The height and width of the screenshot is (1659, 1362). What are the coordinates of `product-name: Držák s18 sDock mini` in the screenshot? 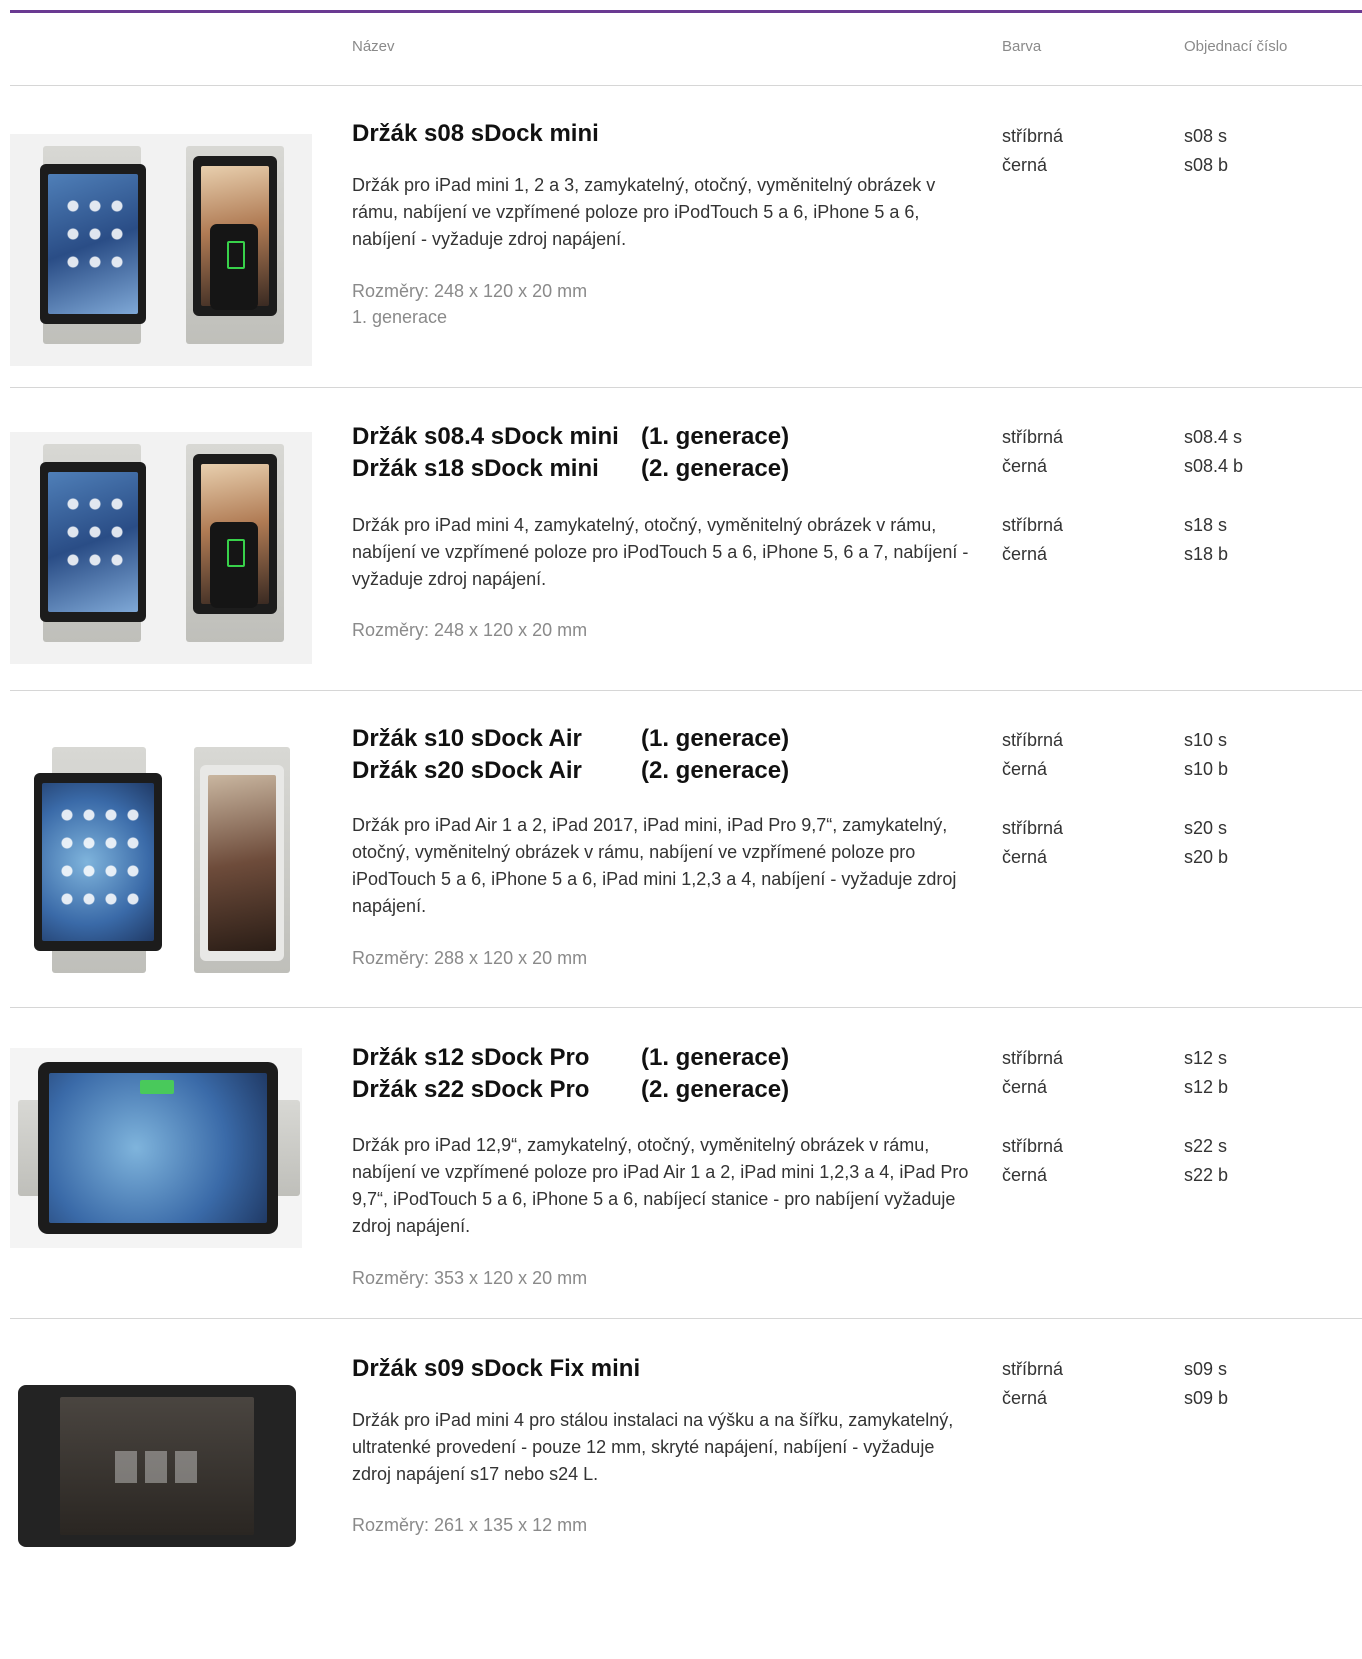 It's located at (475, 468).